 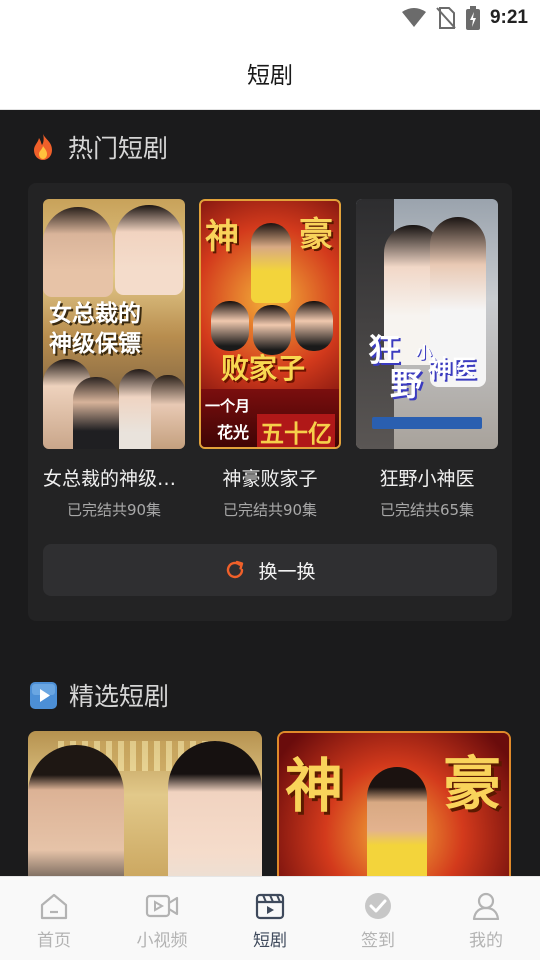 What do you see at coordinates (394, 803) in the screenshot?
I see `featured-poster-2: 神 豪` at bounding box center [394, 803].